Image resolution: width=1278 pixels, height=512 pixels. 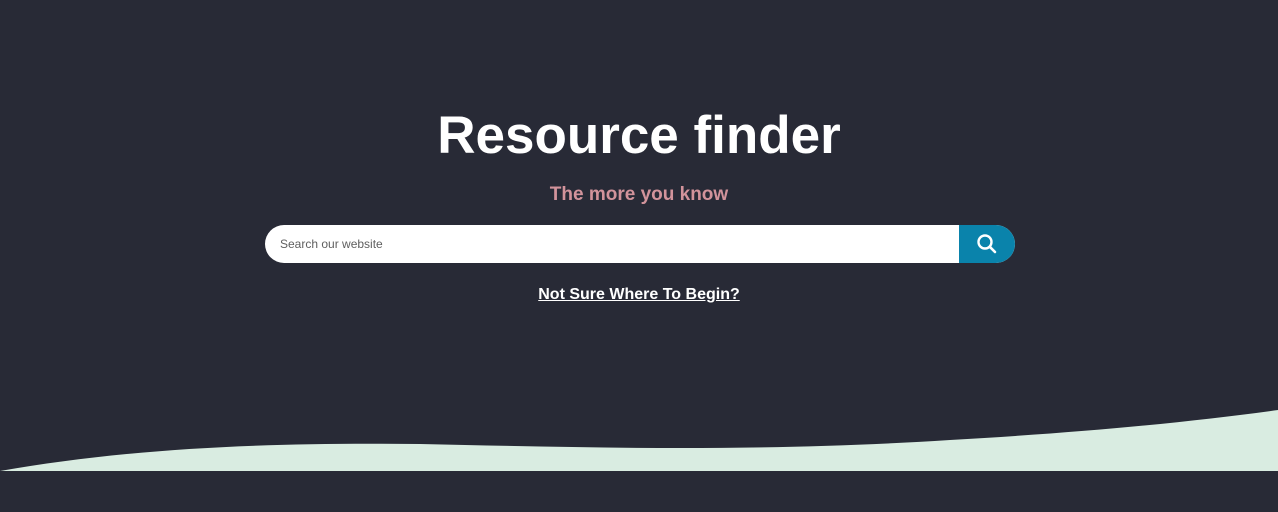 I want to click on search-input, so click(x=612, y=244).